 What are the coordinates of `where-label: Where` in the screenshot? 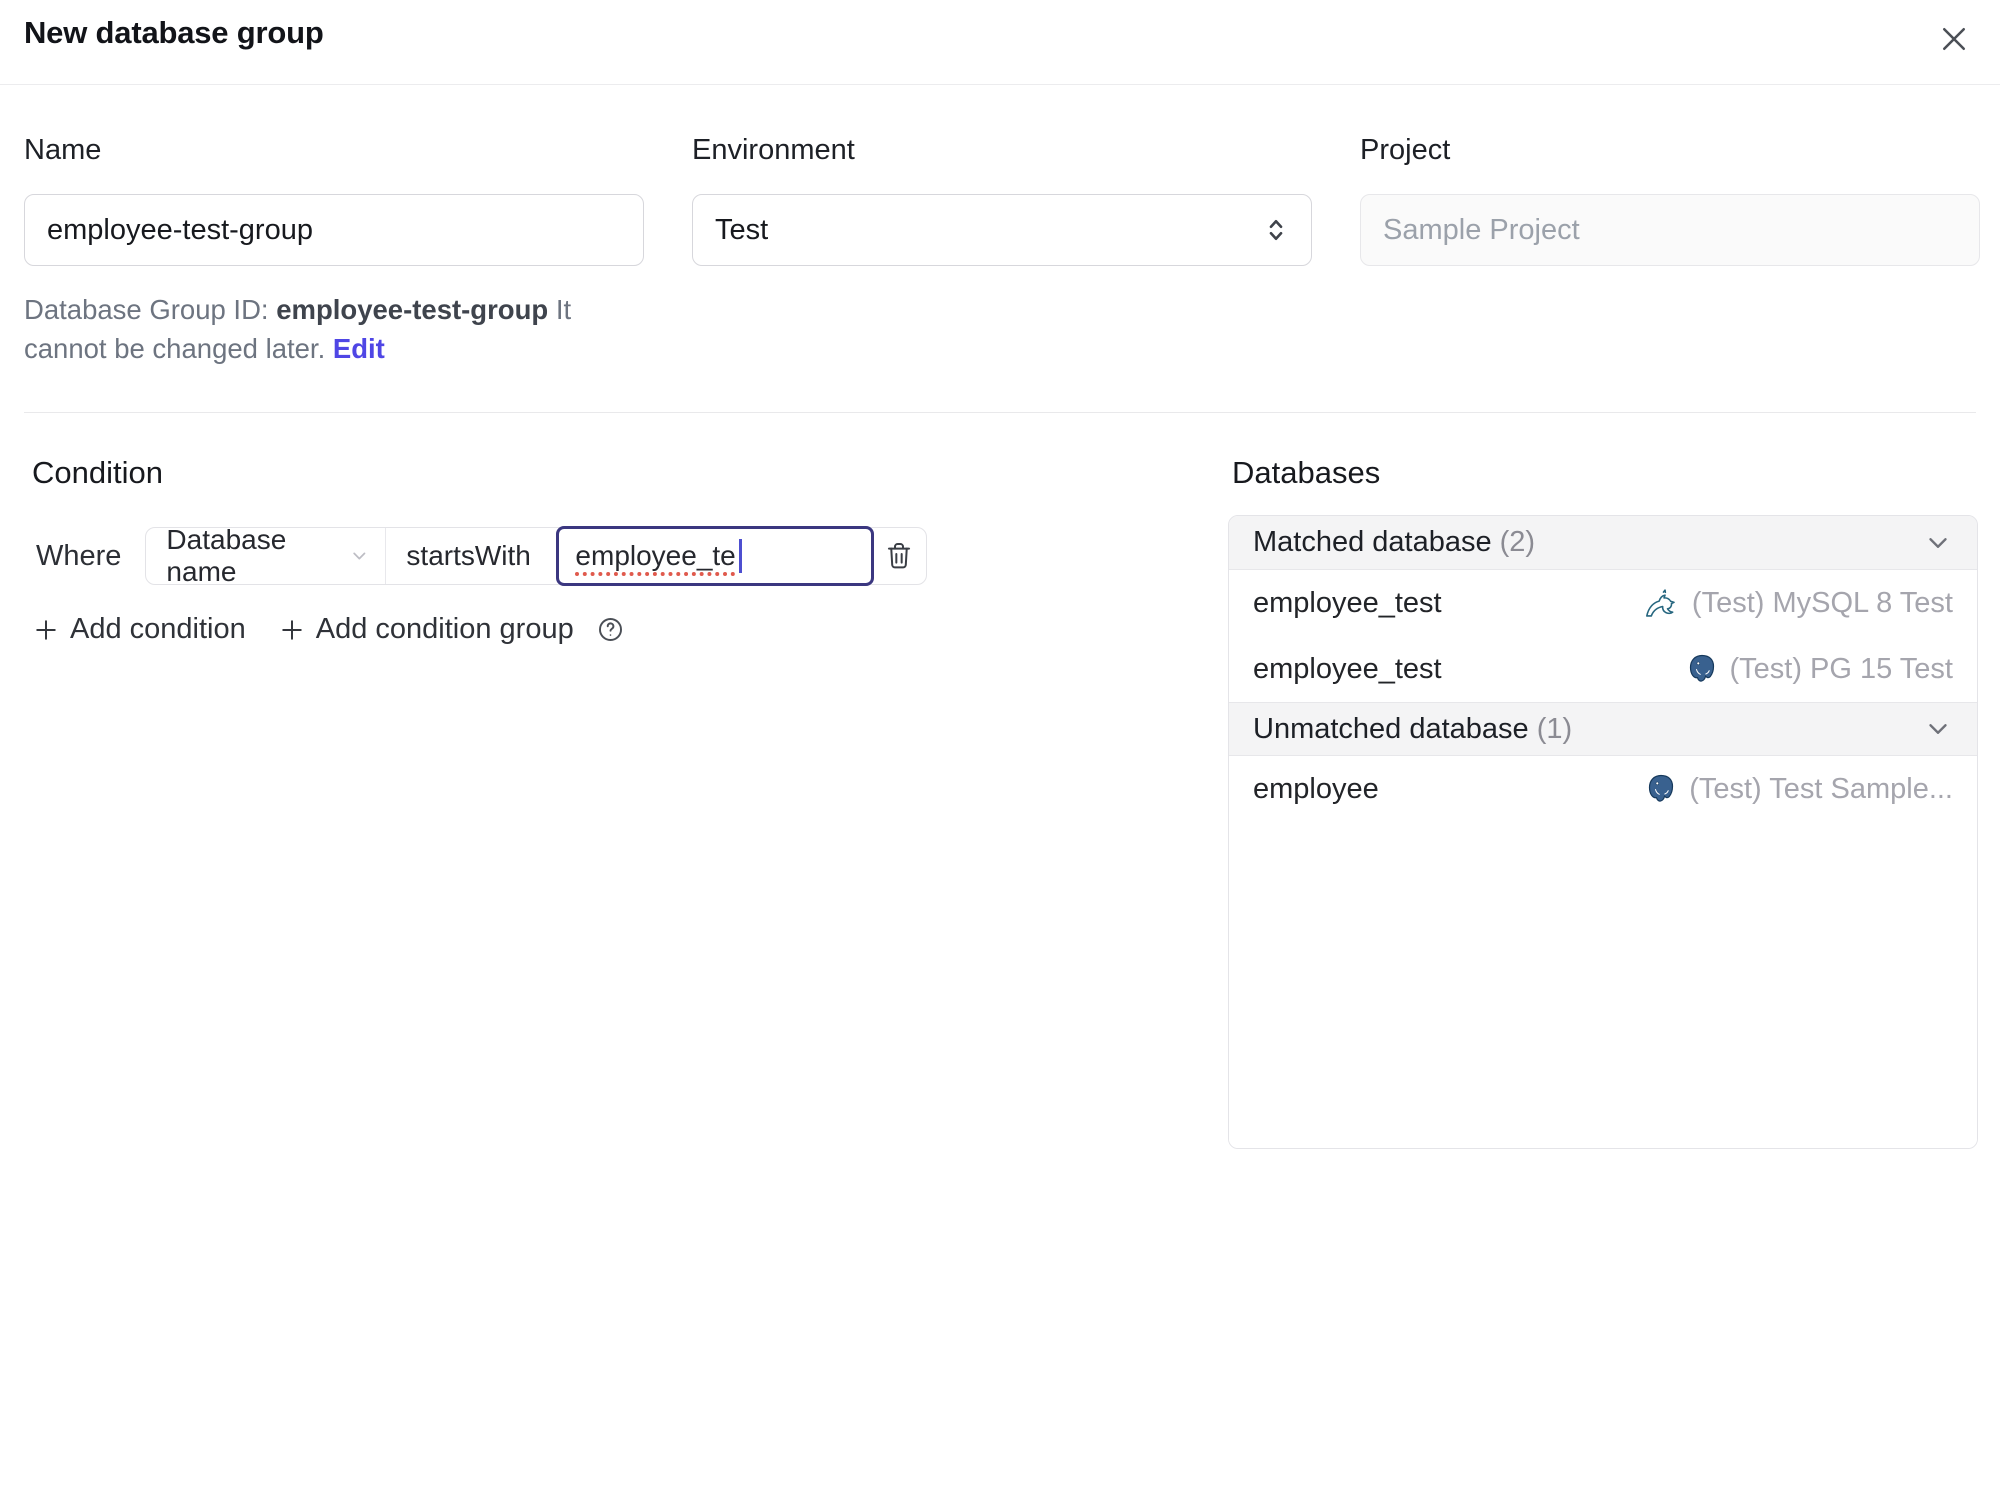 It's located at (79, 555).